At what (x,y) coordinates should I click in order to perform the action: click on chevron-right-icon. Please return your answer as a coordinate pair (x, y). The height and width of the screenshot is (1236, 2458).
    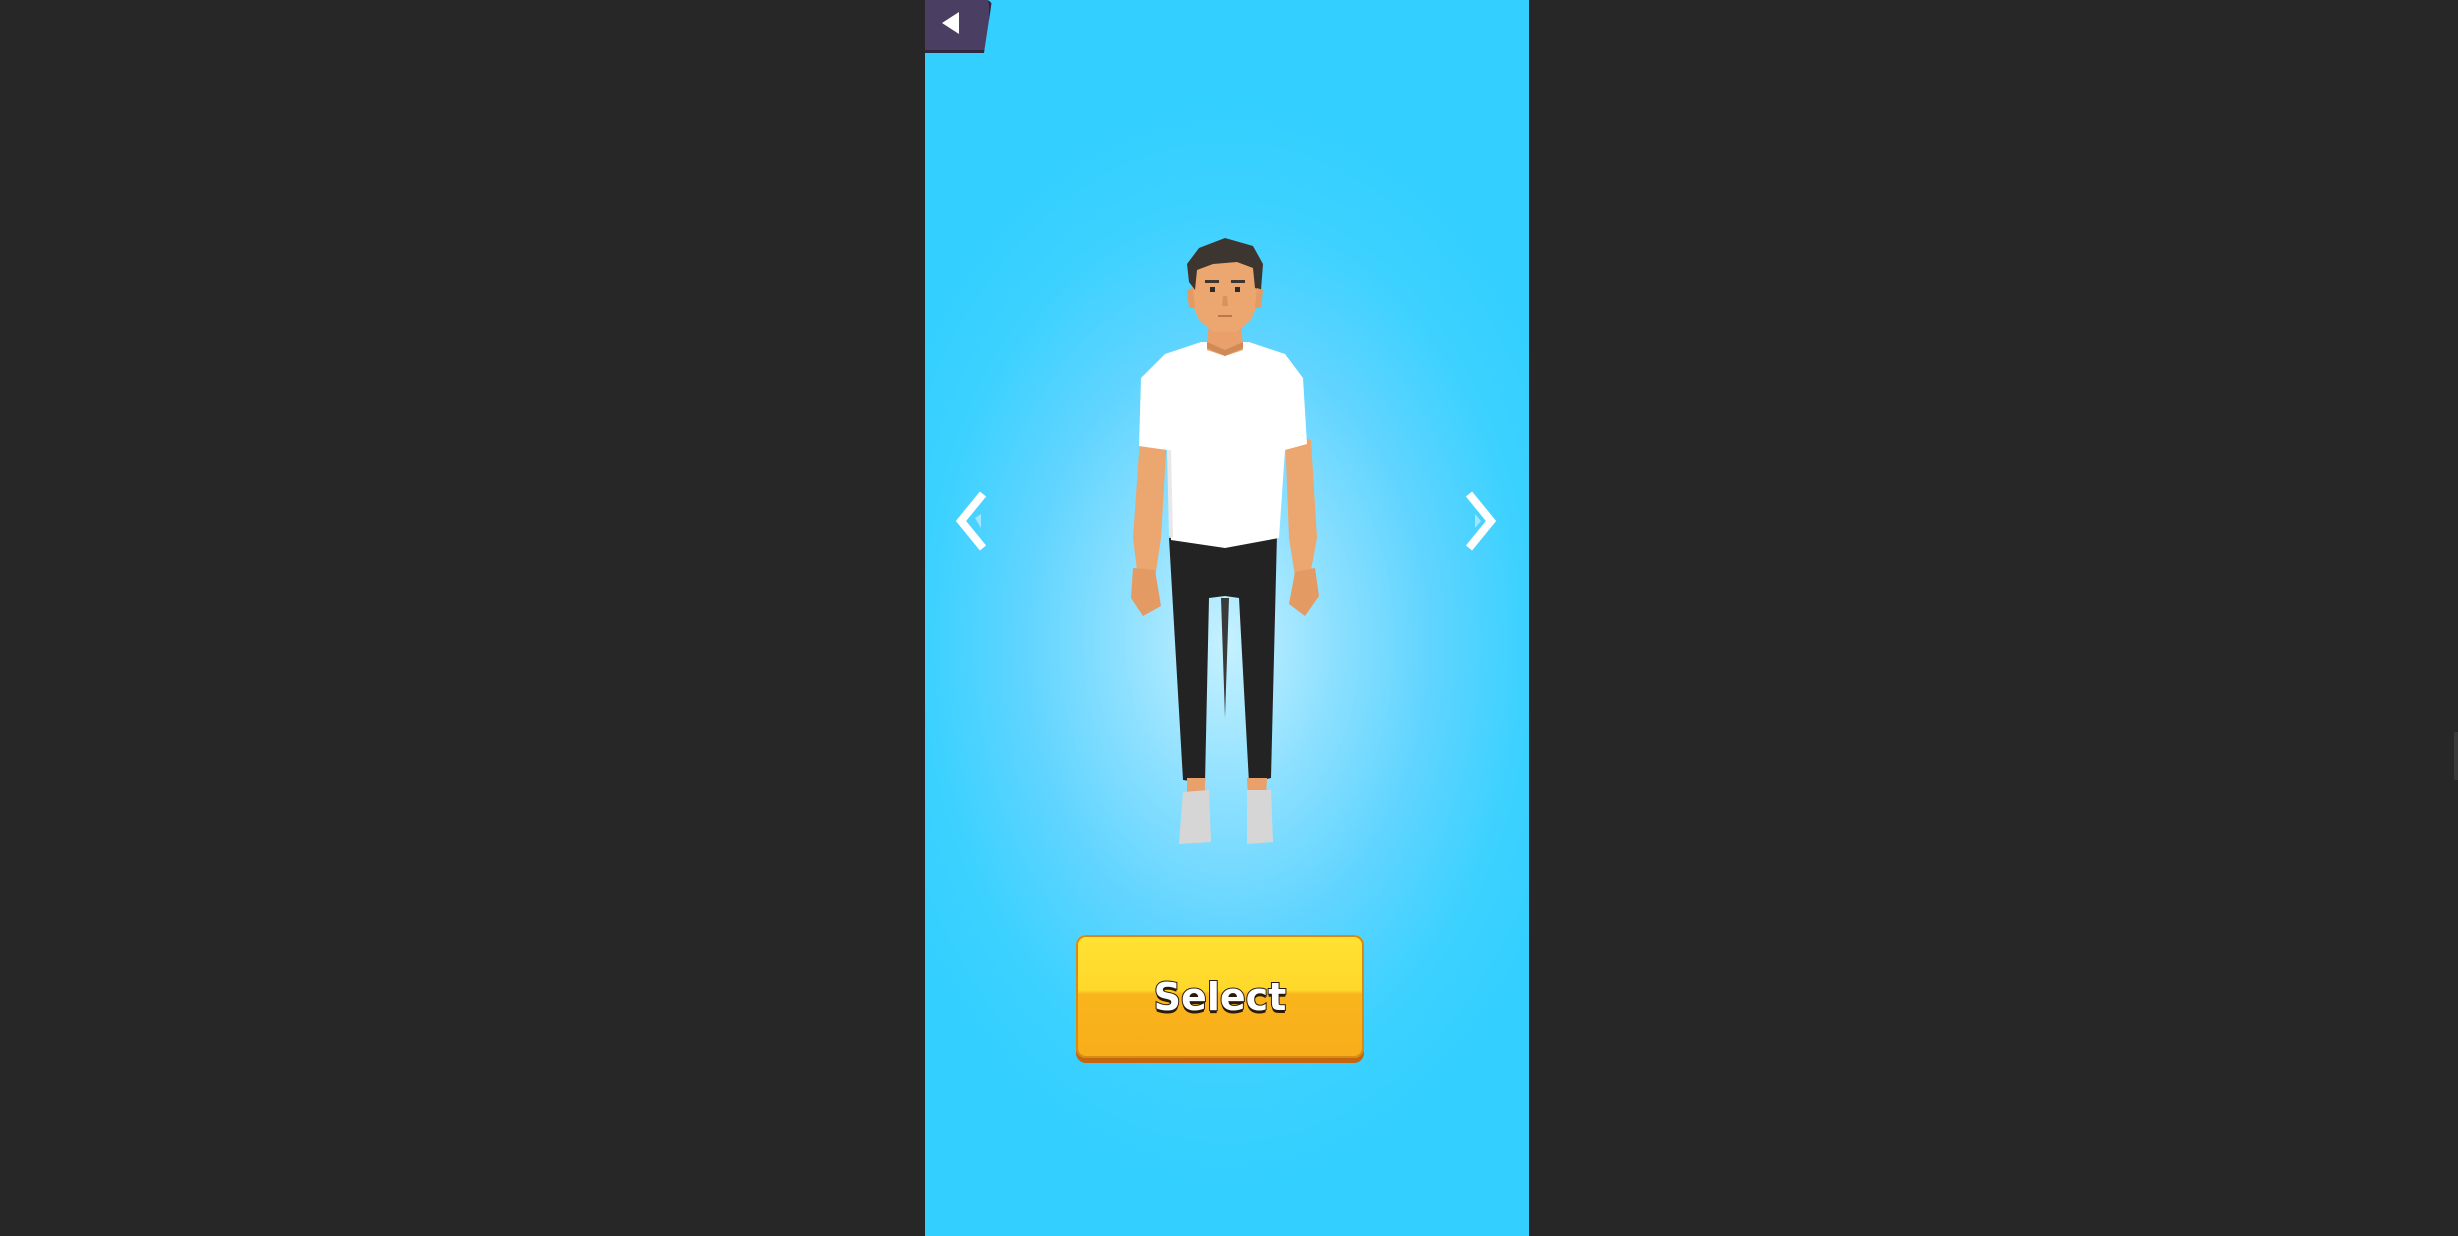
    Looking at the image, I should click on (1481, 521).